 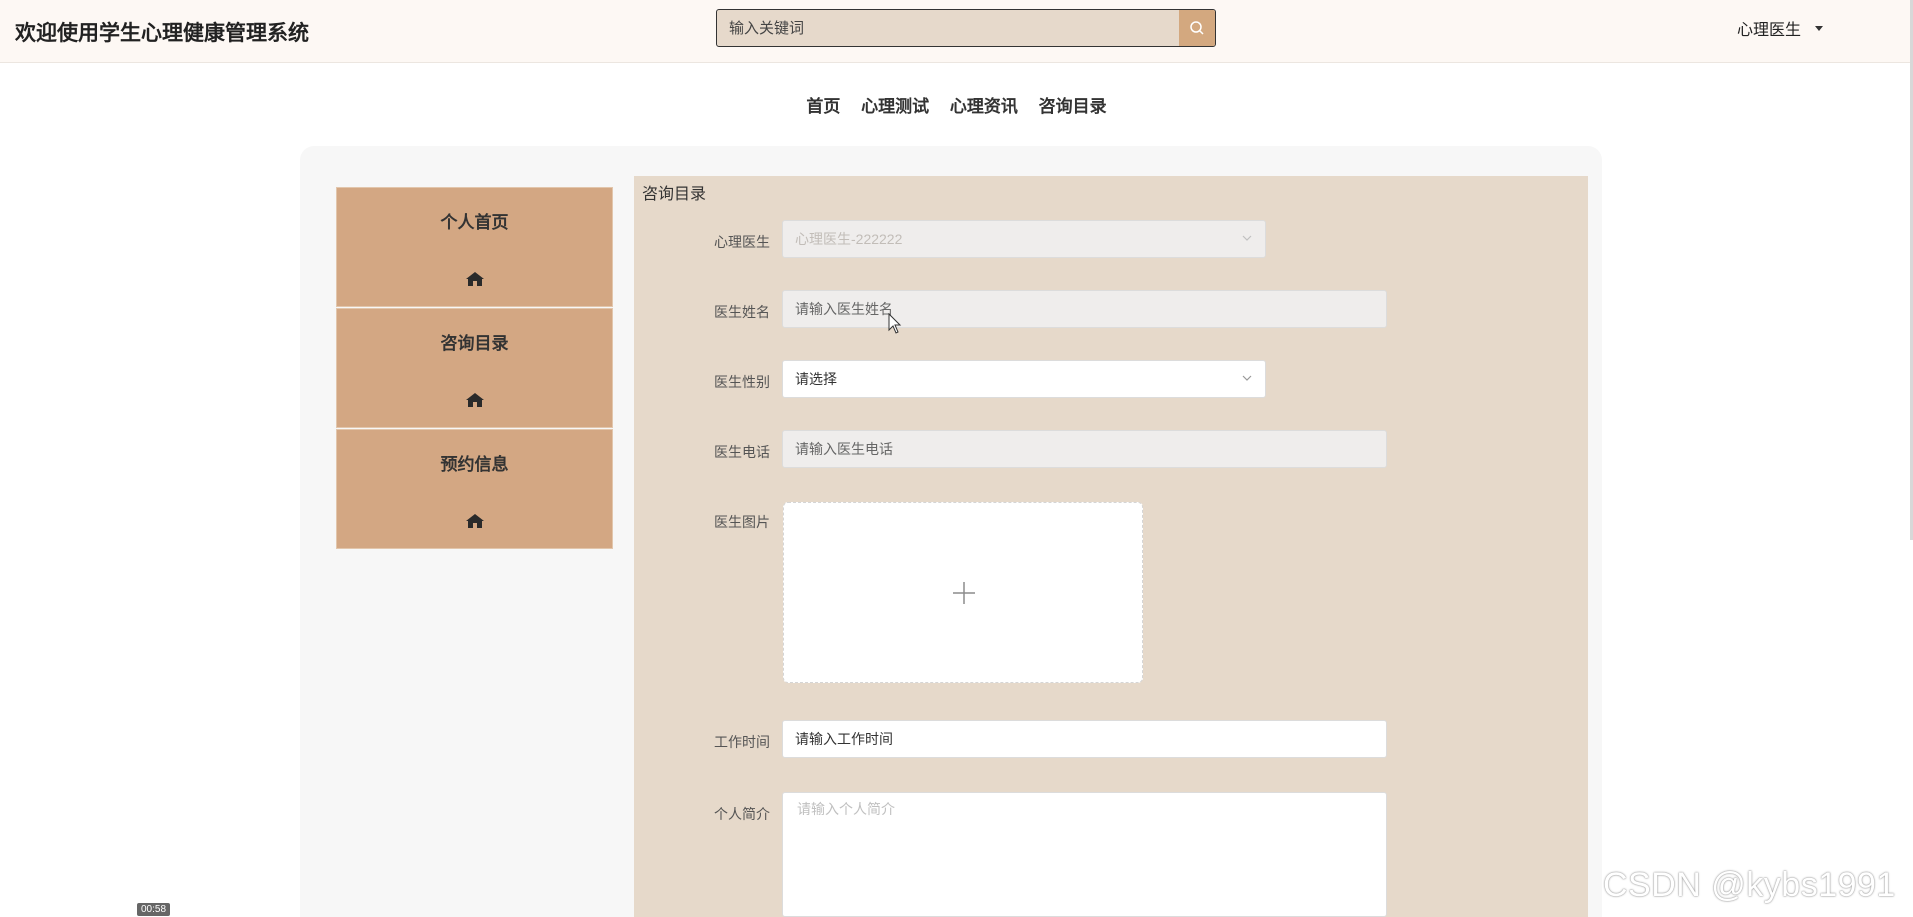 I want to click on field-label-doctor-photo: 医生图片, so click(x=742, y=522).